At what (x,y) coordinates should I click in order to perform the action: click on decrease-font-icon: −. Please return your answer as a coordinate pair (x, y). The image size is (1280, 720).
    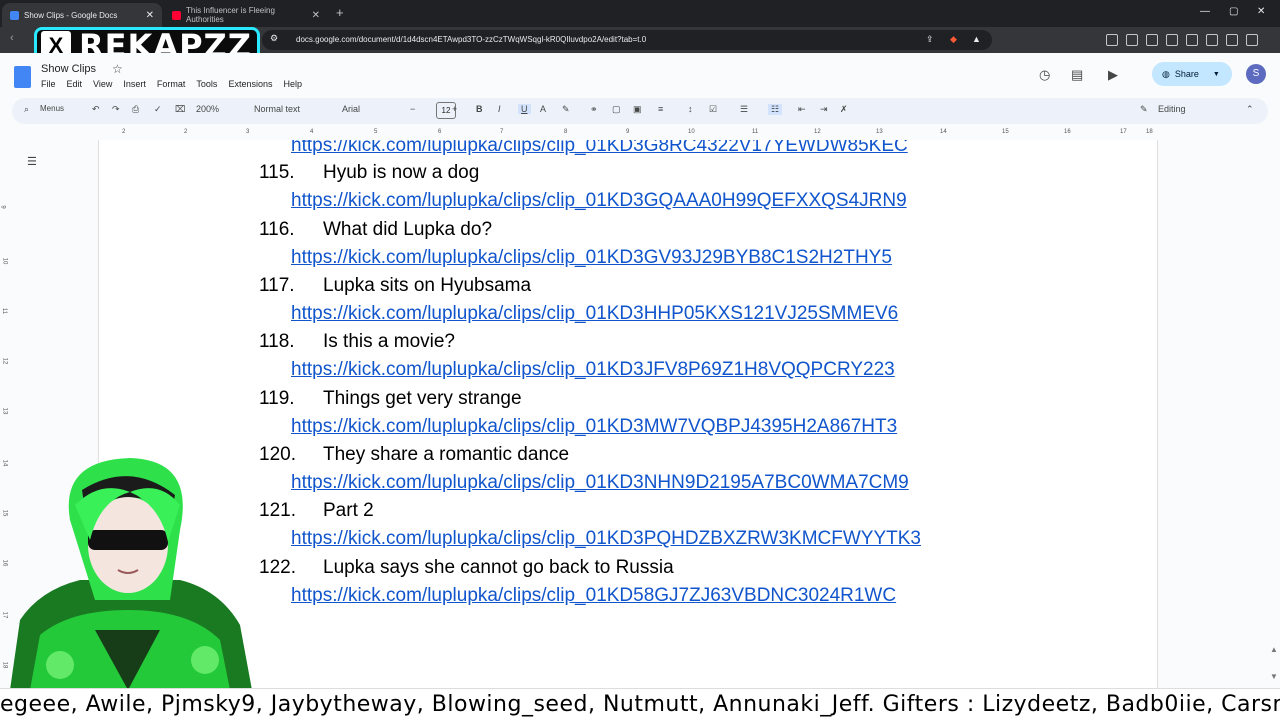
    Looking at the image, I should click on (412, 109).